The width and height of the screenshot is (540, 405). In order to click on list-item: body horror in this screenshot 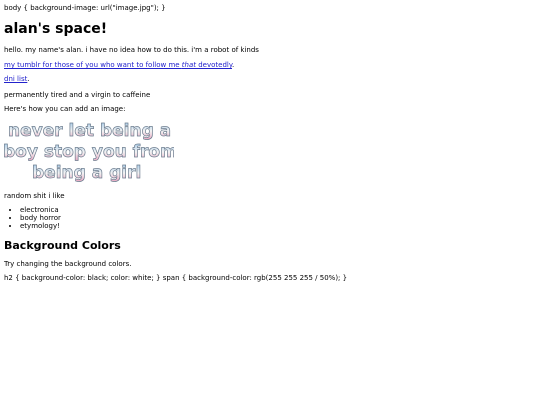, I will do `click(40, 218)`.